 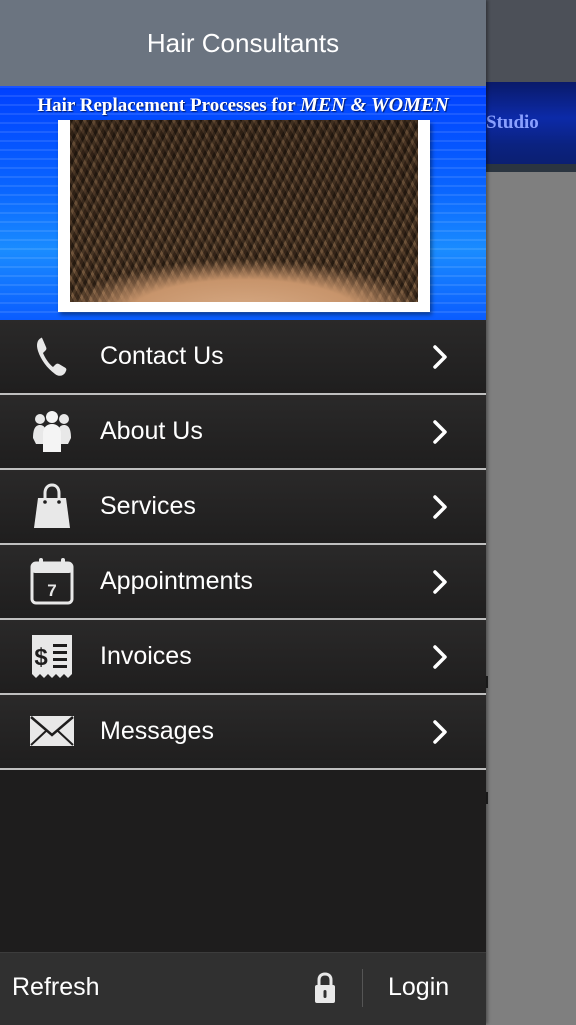 I want to click on background-banner: Studio, so click(x=531, y=127).